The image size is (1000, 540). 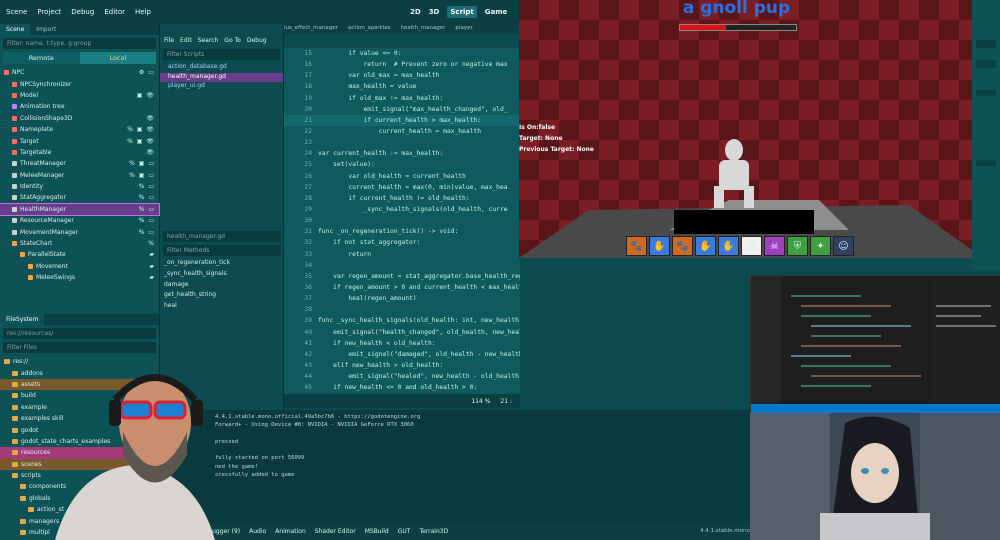 What do you see at coordinates (434, 12) in the screenshot?
I see `mode-3d-button: 3D` at bounding box center [434, 12].